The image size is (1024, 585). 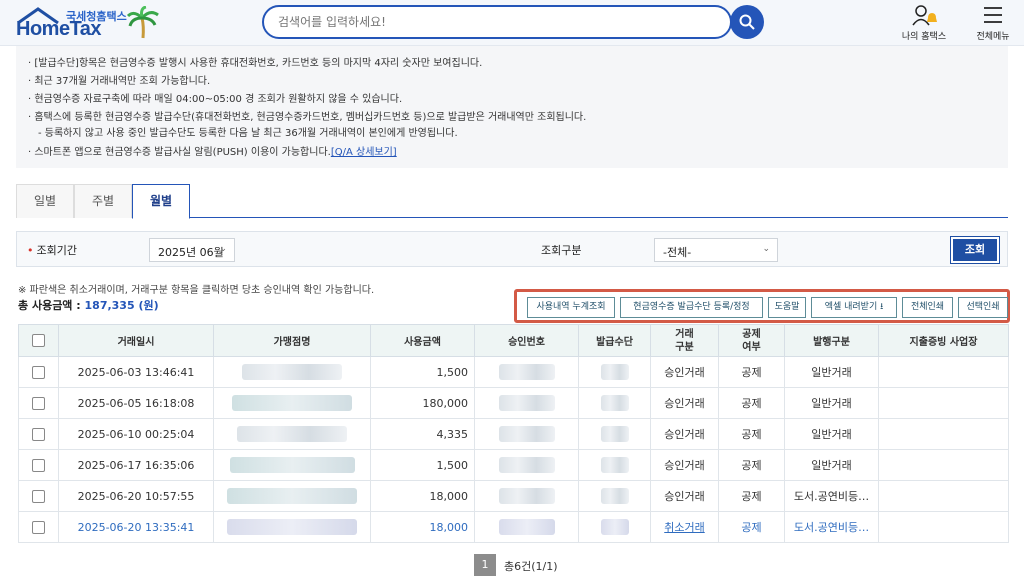 I want to click on col-header: 거래 구분, so click(x=684, y=340).